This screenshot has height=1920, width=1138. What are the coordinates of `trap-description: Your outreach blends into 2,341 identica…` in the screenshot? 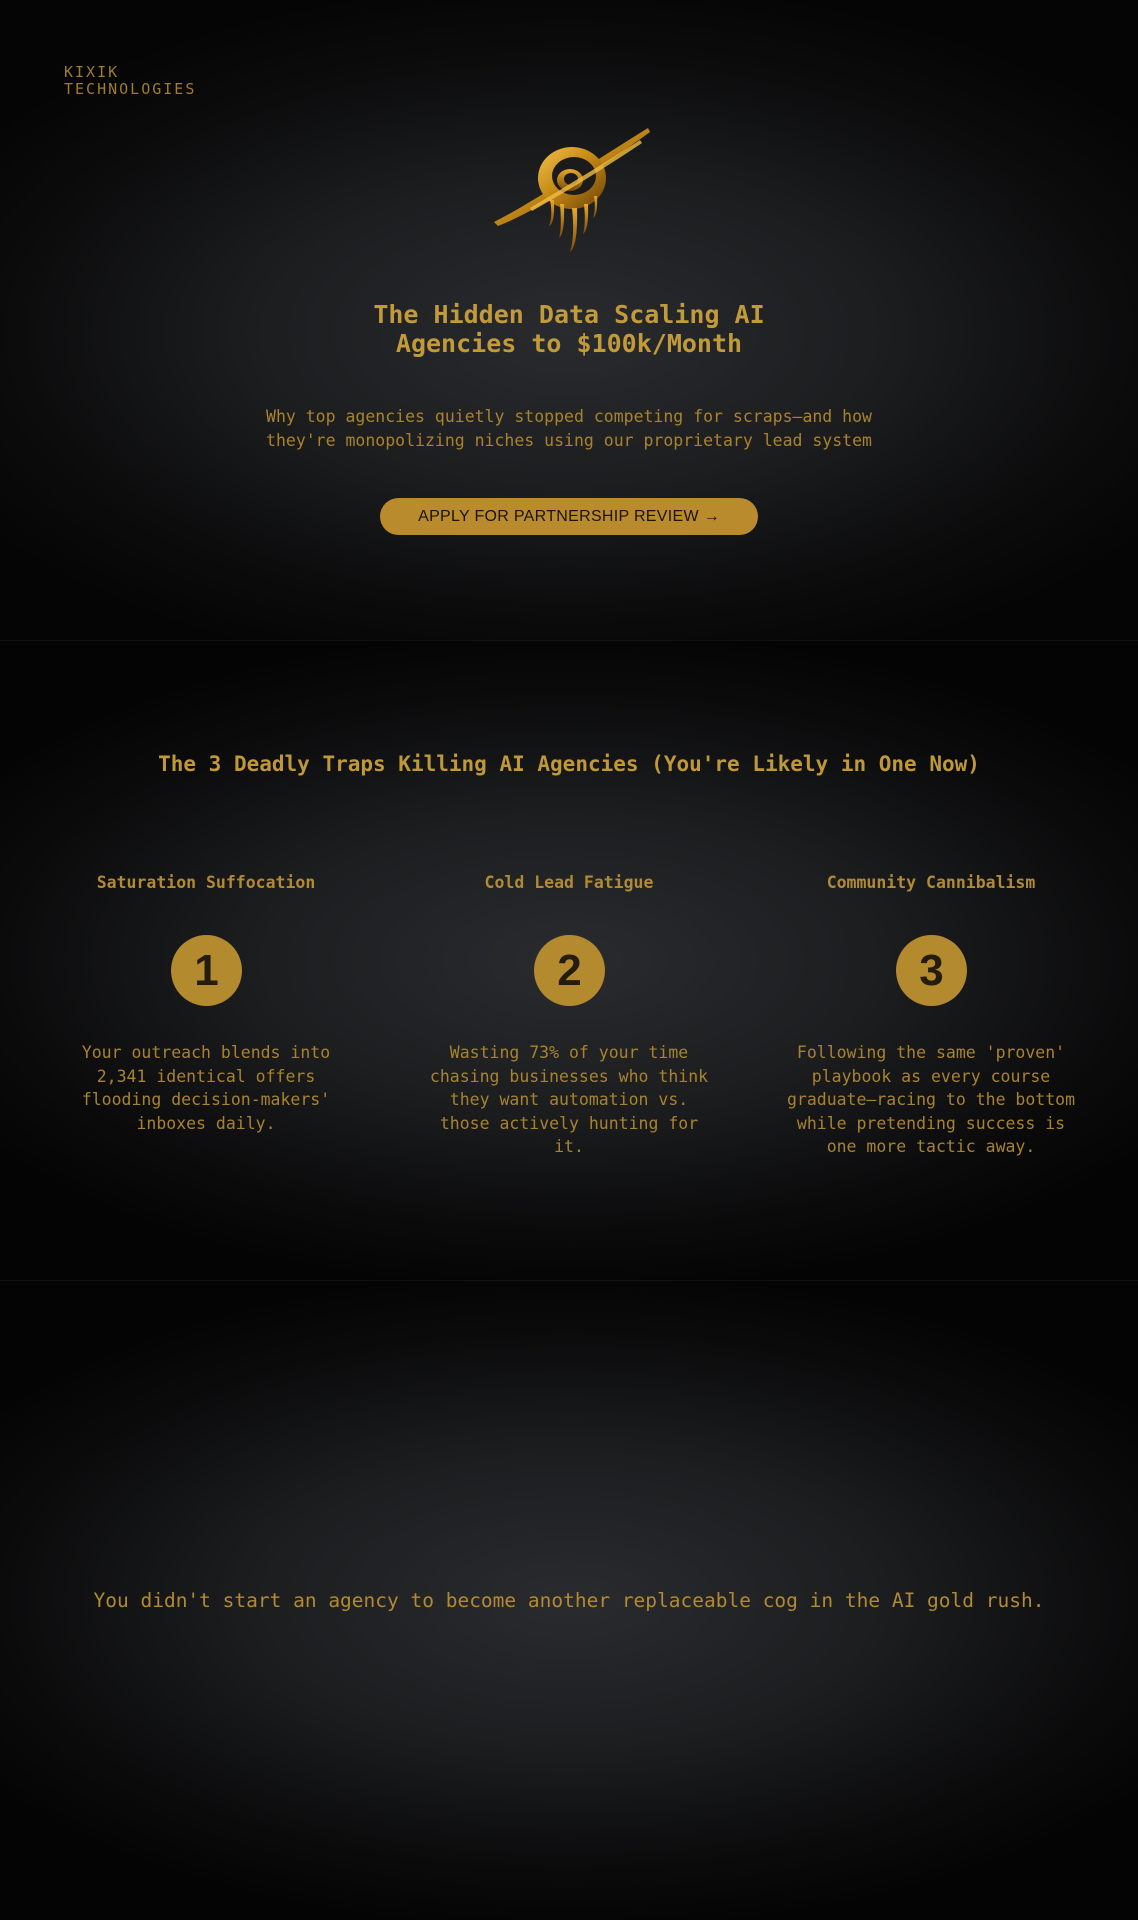 It's located at (206, 1088).